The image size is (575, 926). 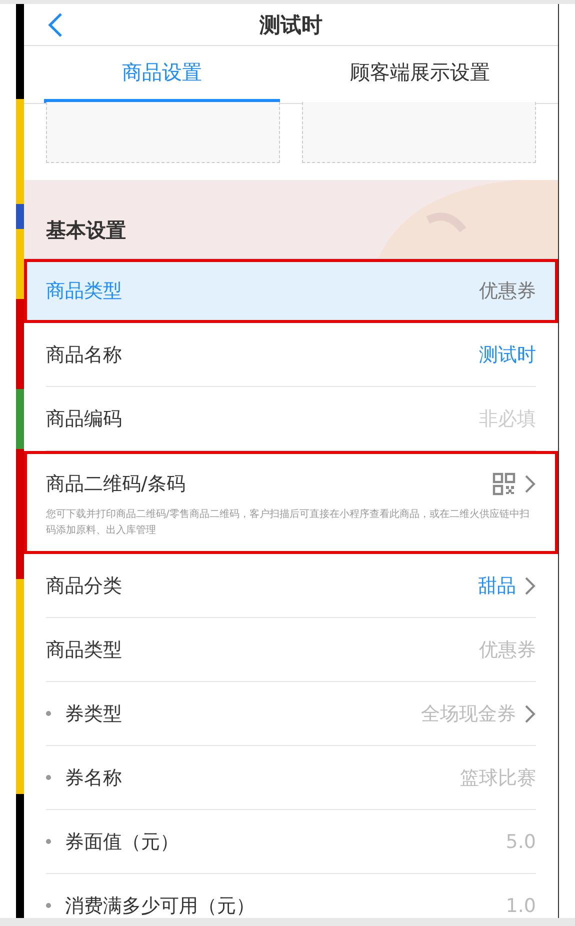 I want to click on tab: 顾客端展示设置, so click(x=420, y=74).